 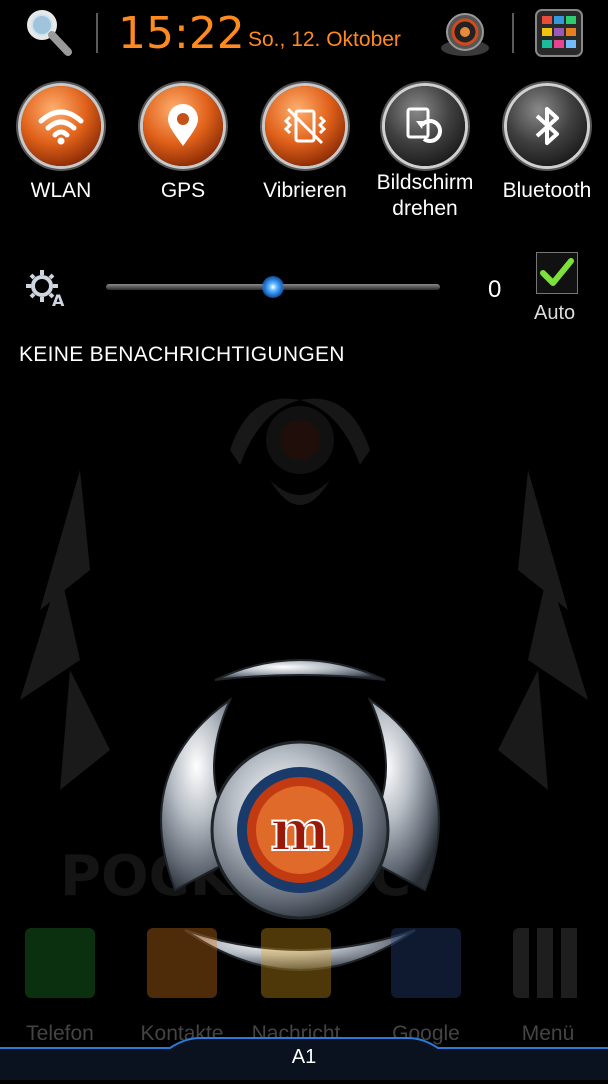 What do you see at coordinates (543, 630) in the screenshot?
I see `wreath-right-decoration` at bounding box center [543, 630].